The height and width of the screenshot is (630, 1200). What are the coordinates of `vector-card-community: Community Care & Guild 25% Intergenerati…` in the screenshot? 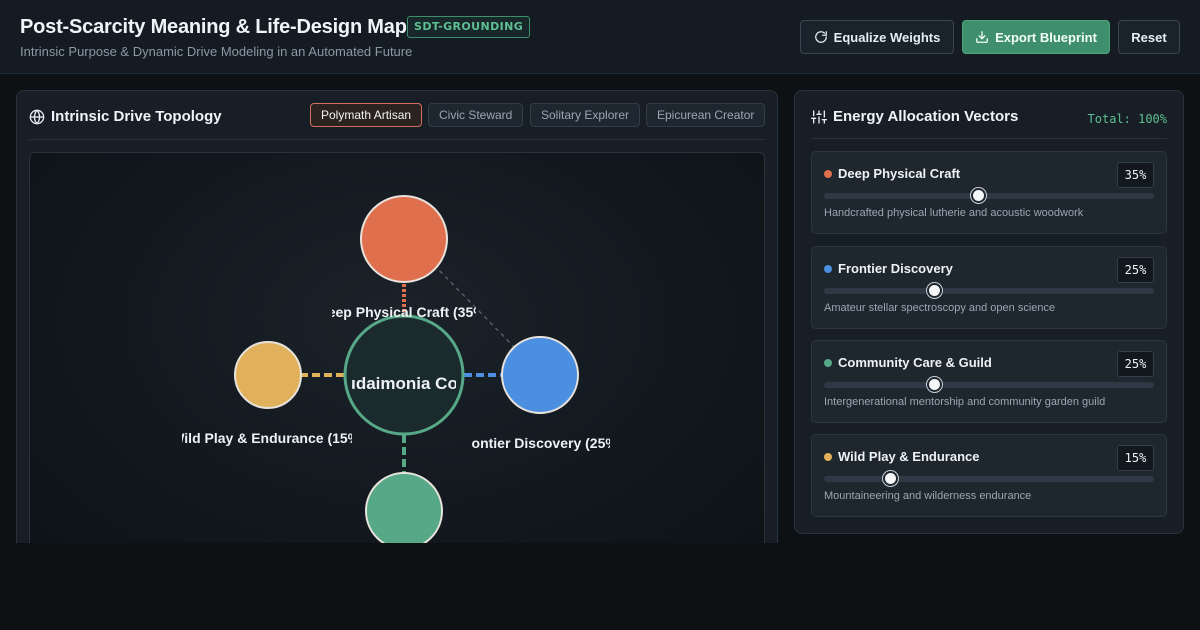 It's located at (989, 381).